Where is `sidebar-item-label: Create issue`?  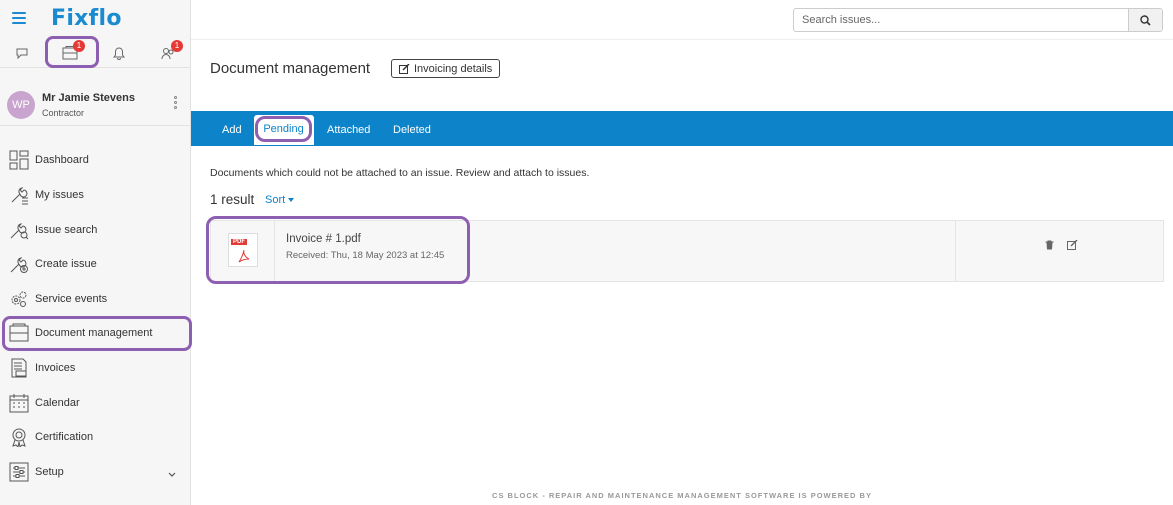
sidebar-item-label: Create issue is located at coordinates (66, 264).